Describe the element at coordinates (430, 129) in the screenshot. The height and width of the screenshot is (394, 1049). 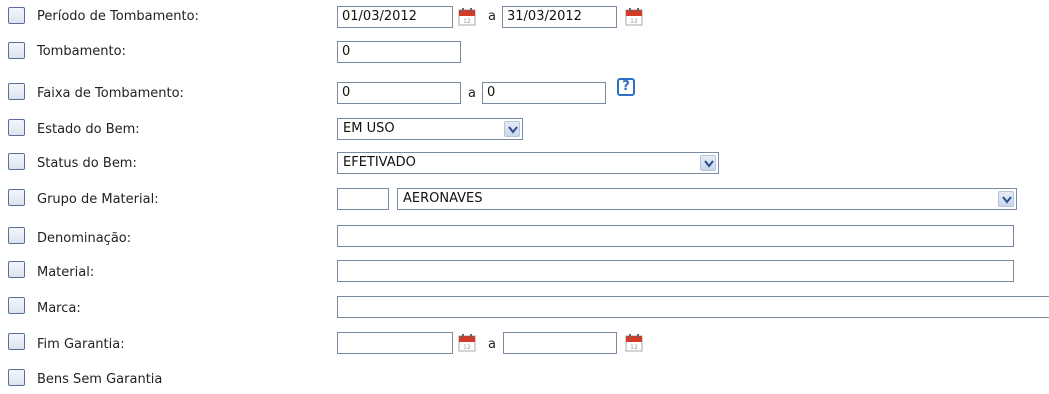
I see `estado-select: EM USO` at that location.